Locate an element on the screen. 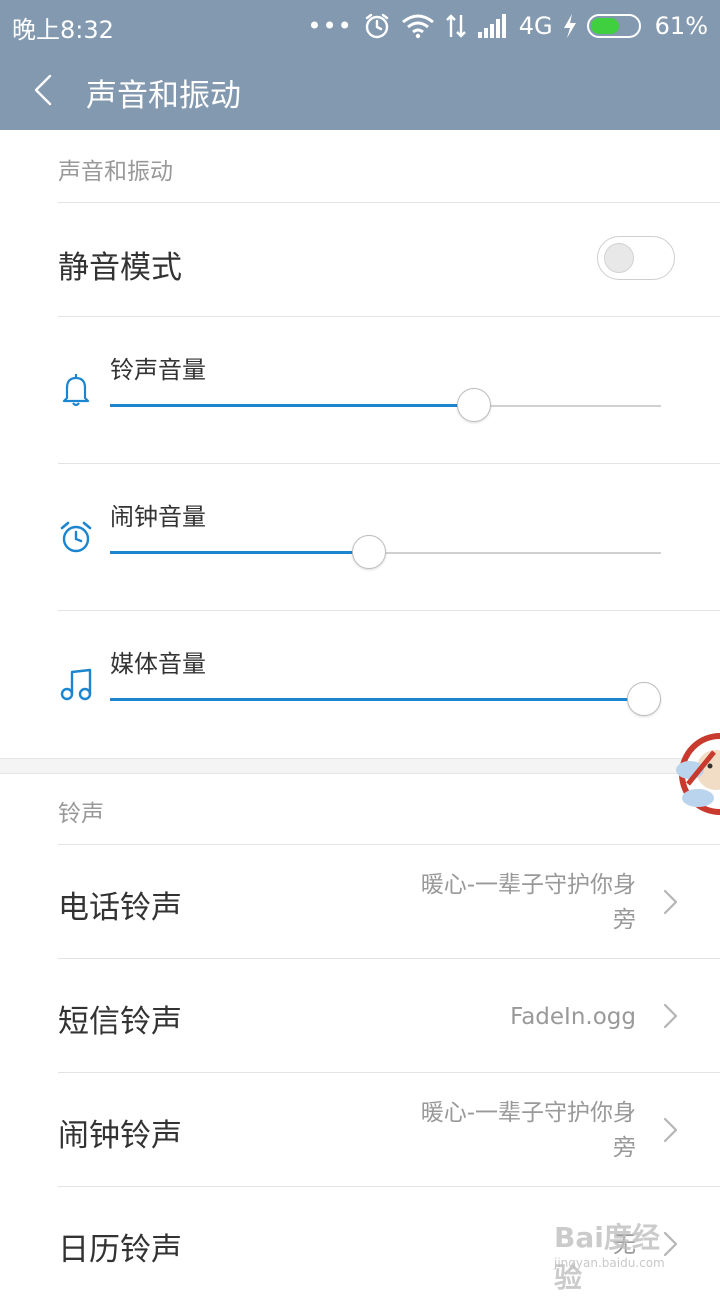 This screenshot has height=1296, width=720. wifi-icon is located at coordinates (417, 26).